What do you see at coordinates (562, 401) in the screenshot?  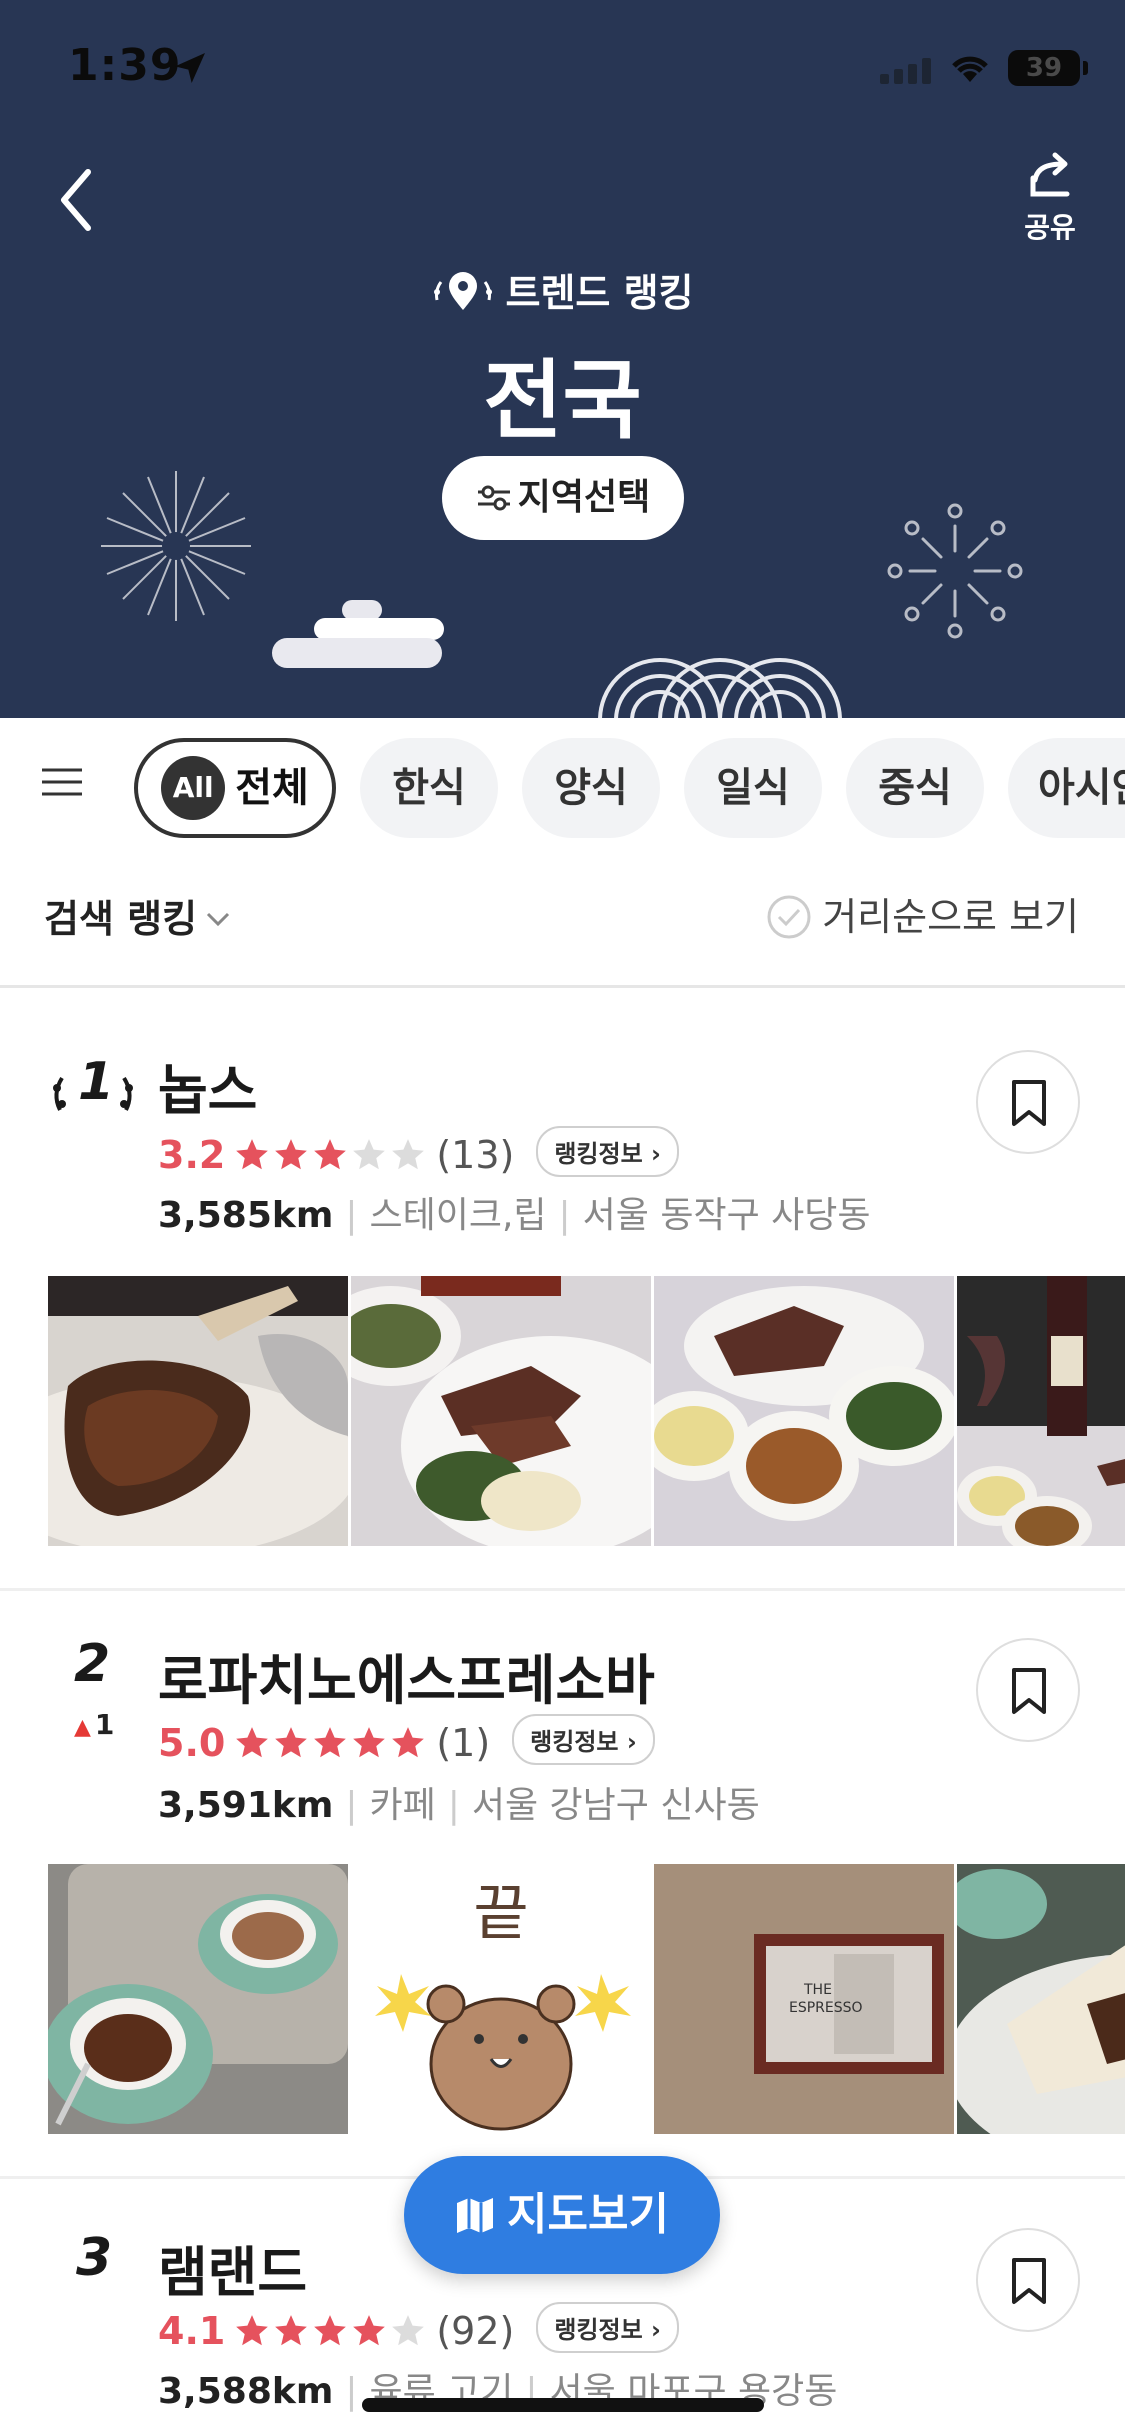 I see `page-title: 전국` at bounding box center [562, 401].